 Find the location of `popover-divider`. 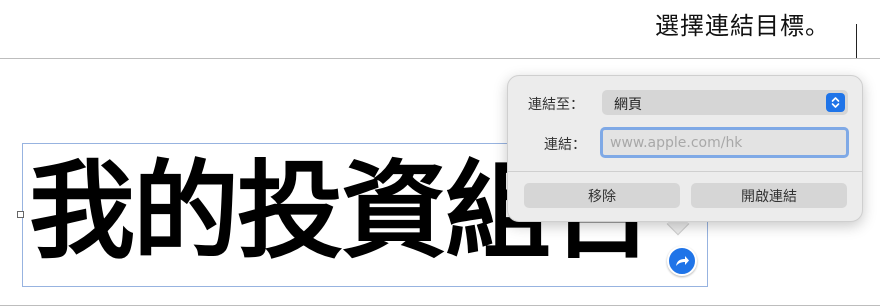

popover-divider is located at coordinates (685, 171).